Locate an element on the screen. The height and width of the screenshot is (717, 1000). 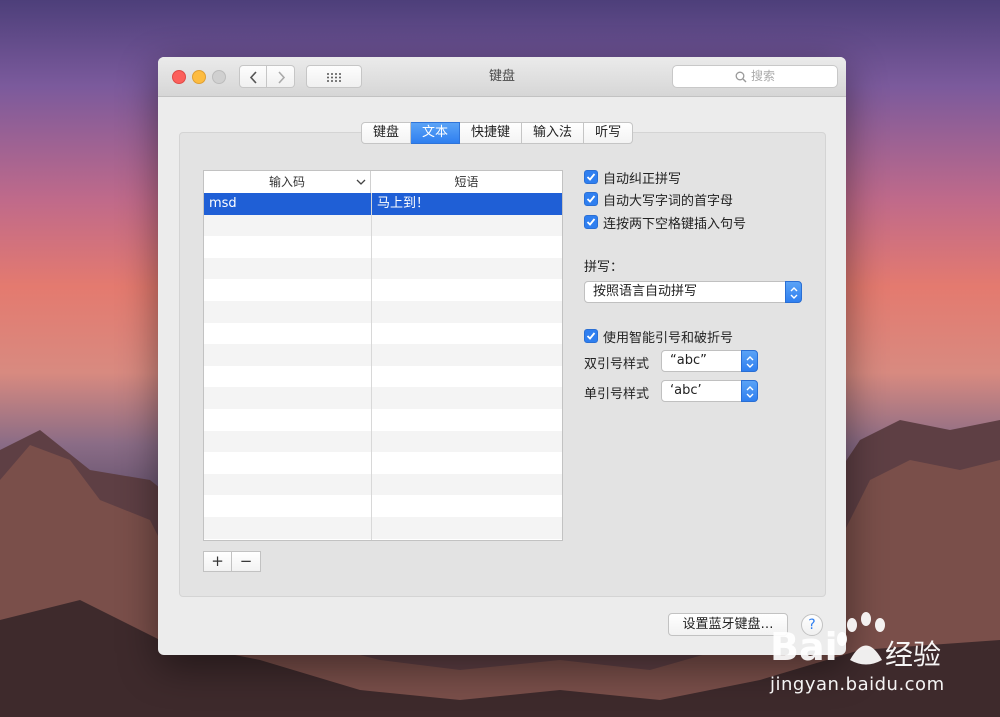
auto-correct-label: 自动纠正拼写 is located at coordinates (642, 179).